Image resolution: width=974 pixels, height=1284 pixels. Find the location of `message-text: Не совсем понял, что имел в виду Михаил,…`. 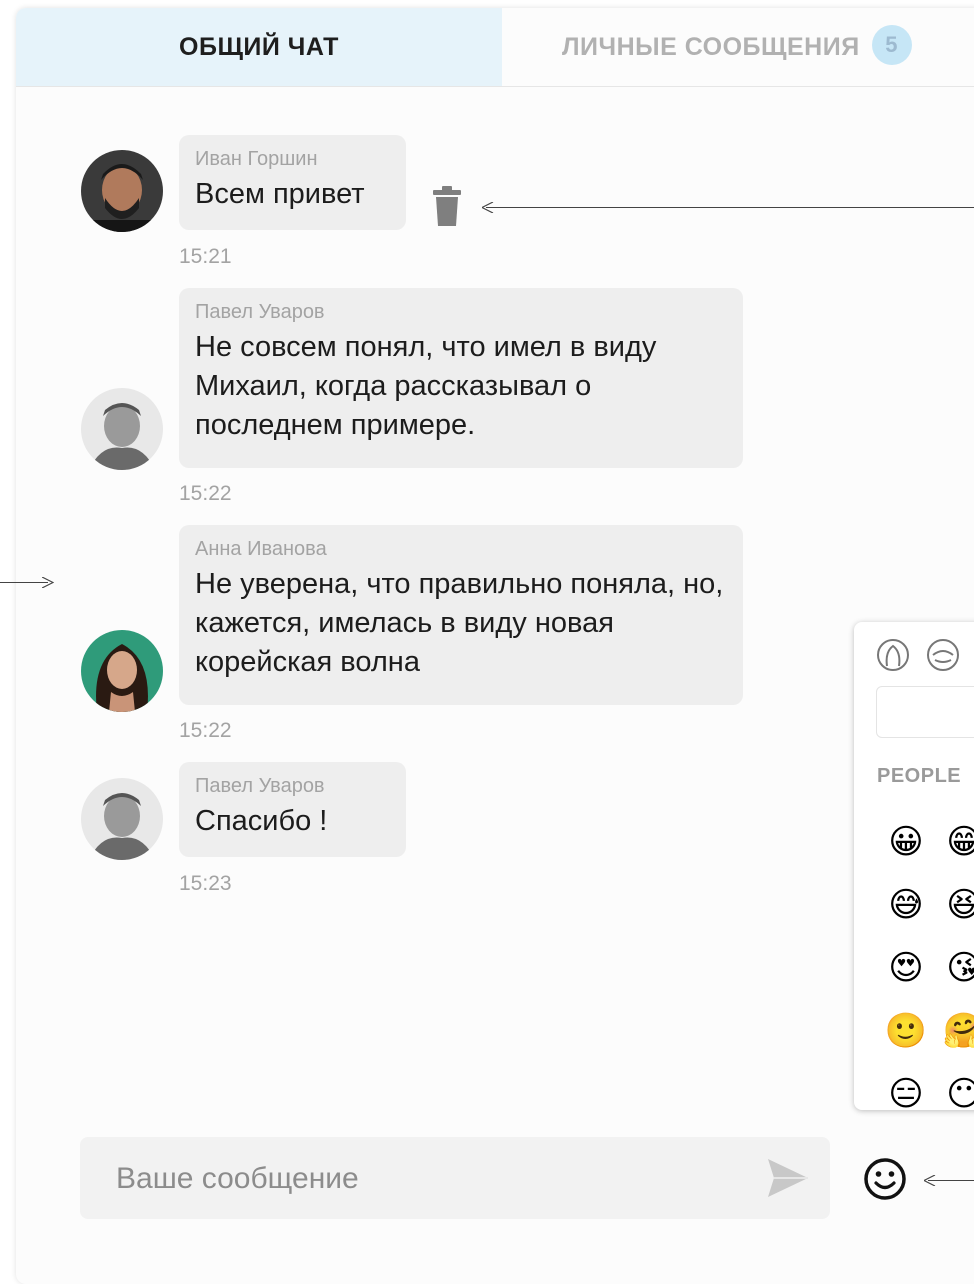

message-text: Не совсем понял, что имел в виду Михаил,… is located at coordinates (426, 386).